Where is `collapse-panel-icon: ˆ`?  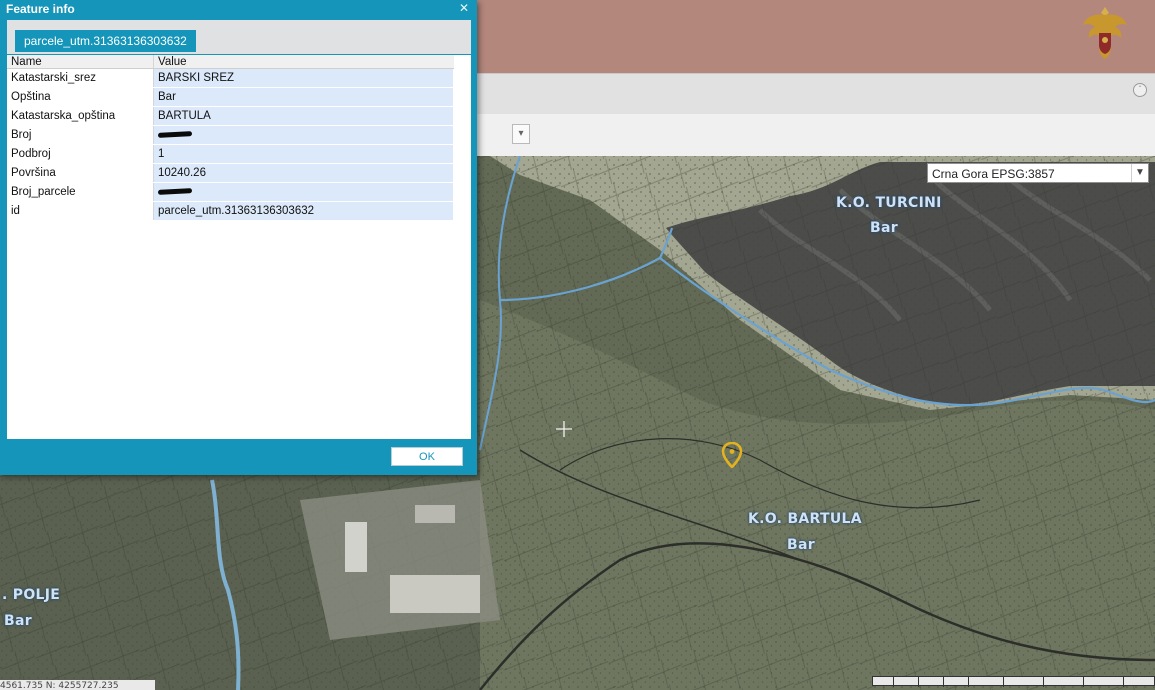
collapse-panel-icon: ˆ is located at coordinates (1140, 90).